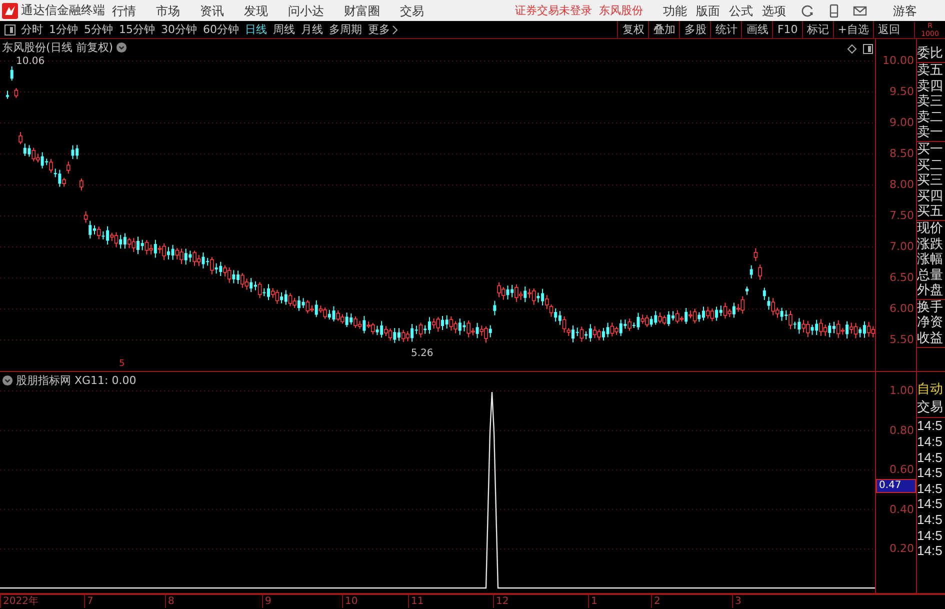 The height and width of the screenshot is (609, 945). Describe the element at coordinates (902, 509) in the screenshot. I see `indicator-axis-label: 0.40` at that location.